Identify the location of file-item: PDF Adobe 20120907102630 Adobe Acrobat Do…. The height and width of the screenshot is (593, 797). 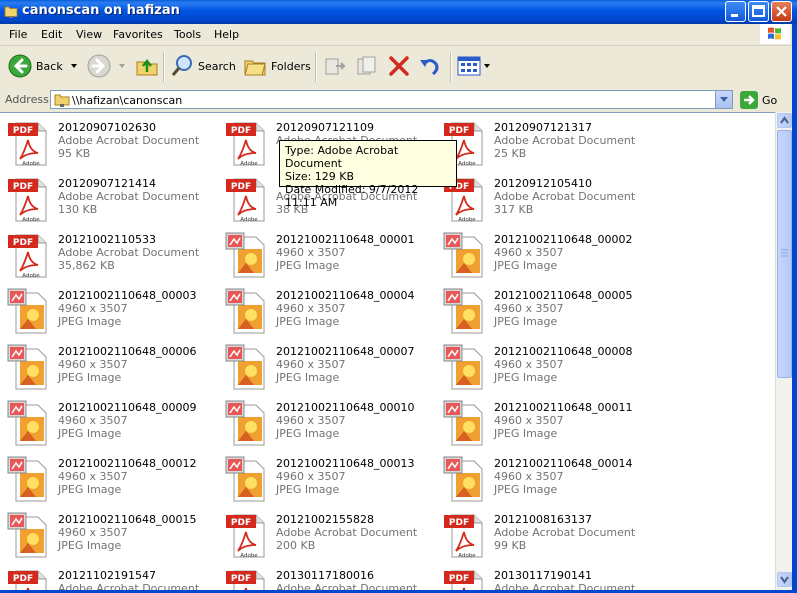
(111, 145).